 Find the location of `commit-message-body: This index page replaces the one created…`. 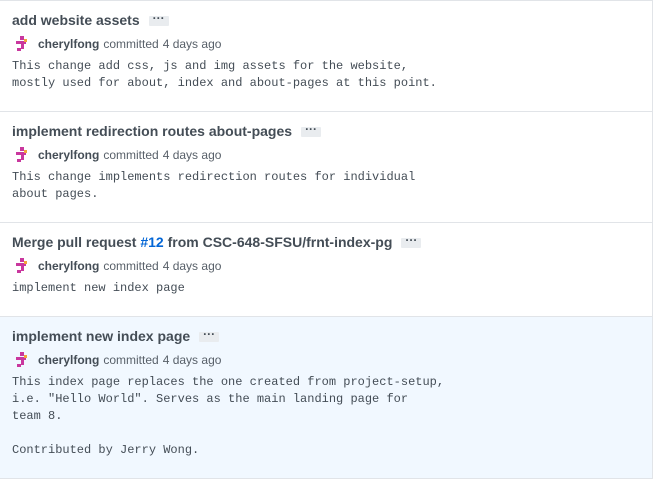

commit-message-body: This index page replaces the one created… is located at coordinates (228, 416).